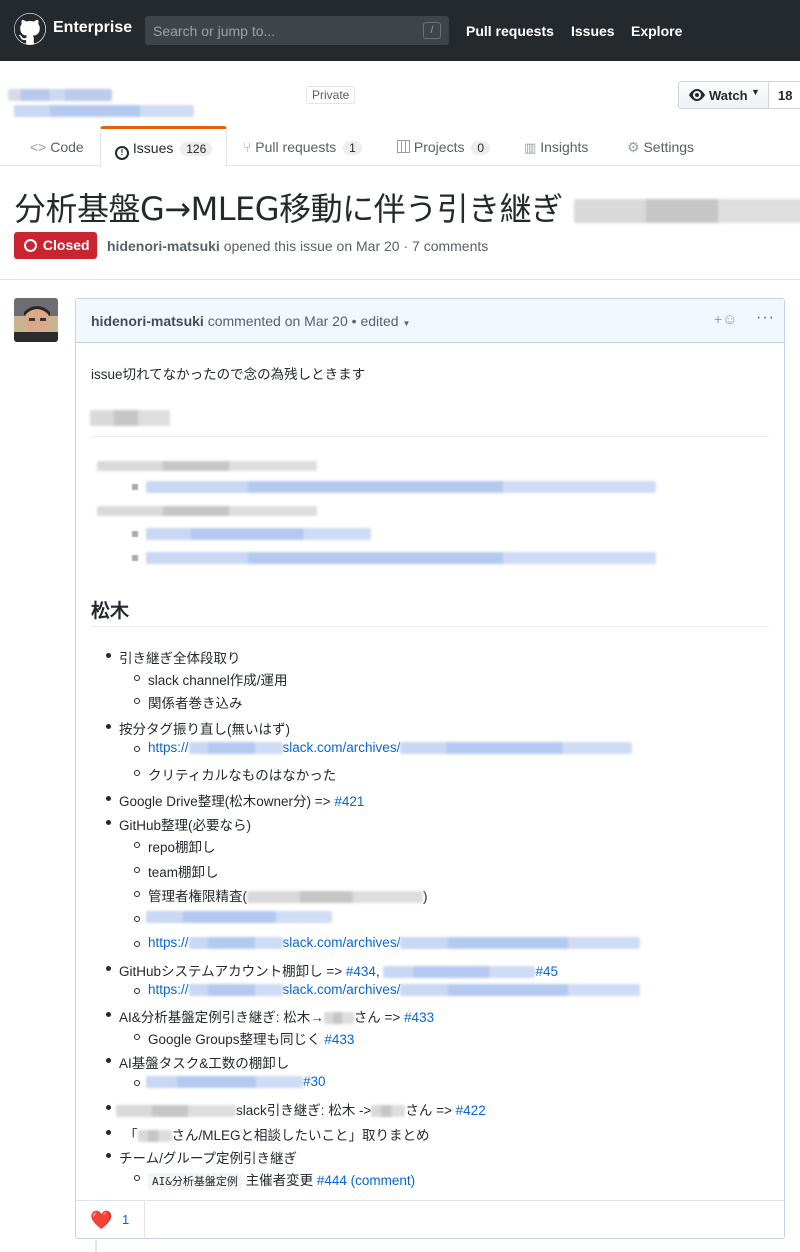  What do you see at coordinates (784, 95) in the screenshot?
I see `watch-count: 18` at bounding box center [784, 95].